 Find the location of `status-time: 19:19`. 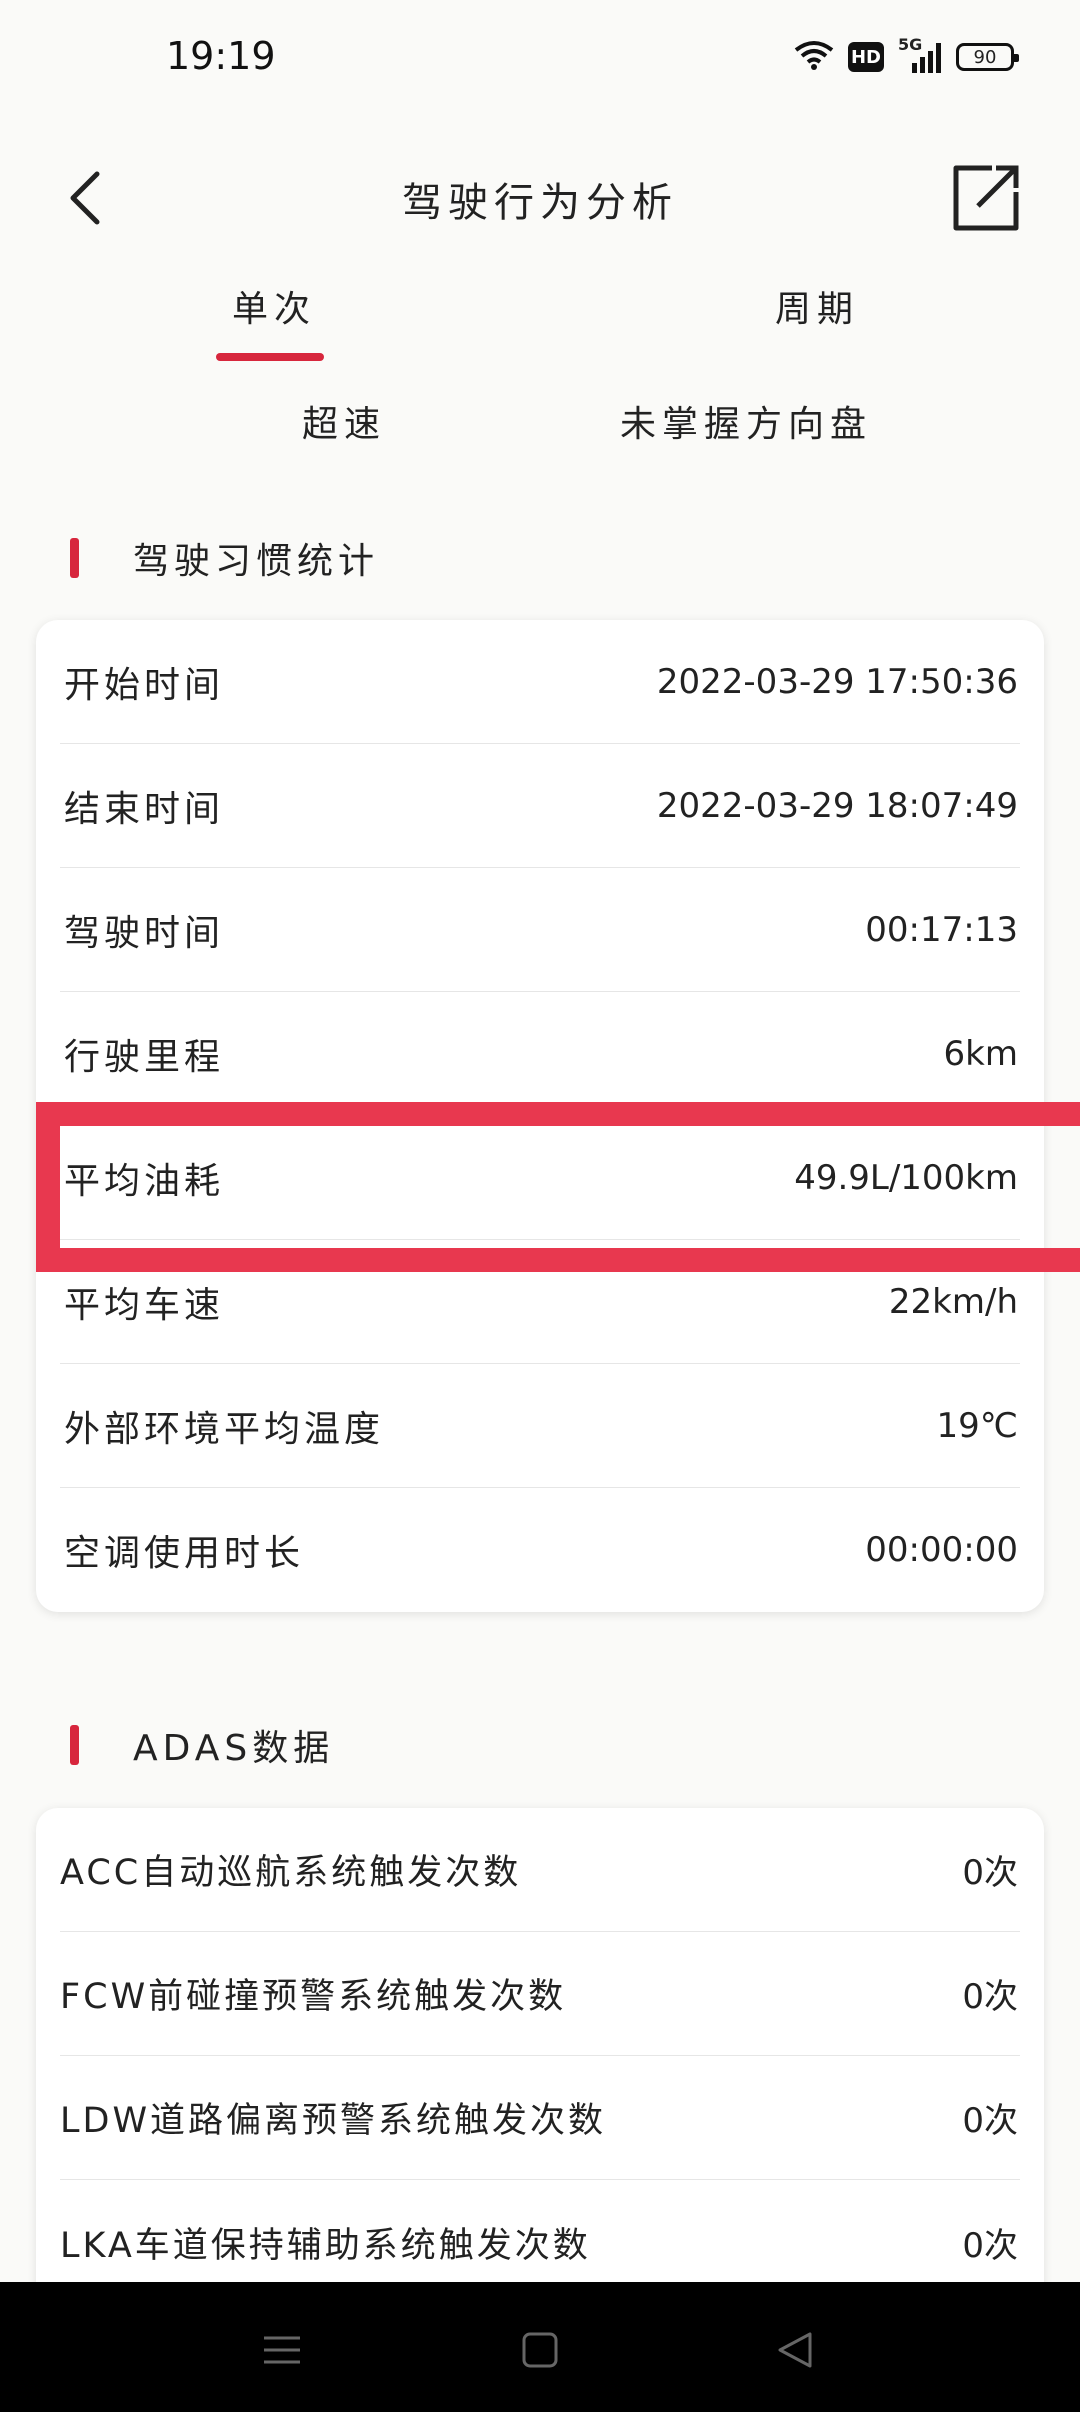

status-time: 19:19 is located at coordinates (221, 56).